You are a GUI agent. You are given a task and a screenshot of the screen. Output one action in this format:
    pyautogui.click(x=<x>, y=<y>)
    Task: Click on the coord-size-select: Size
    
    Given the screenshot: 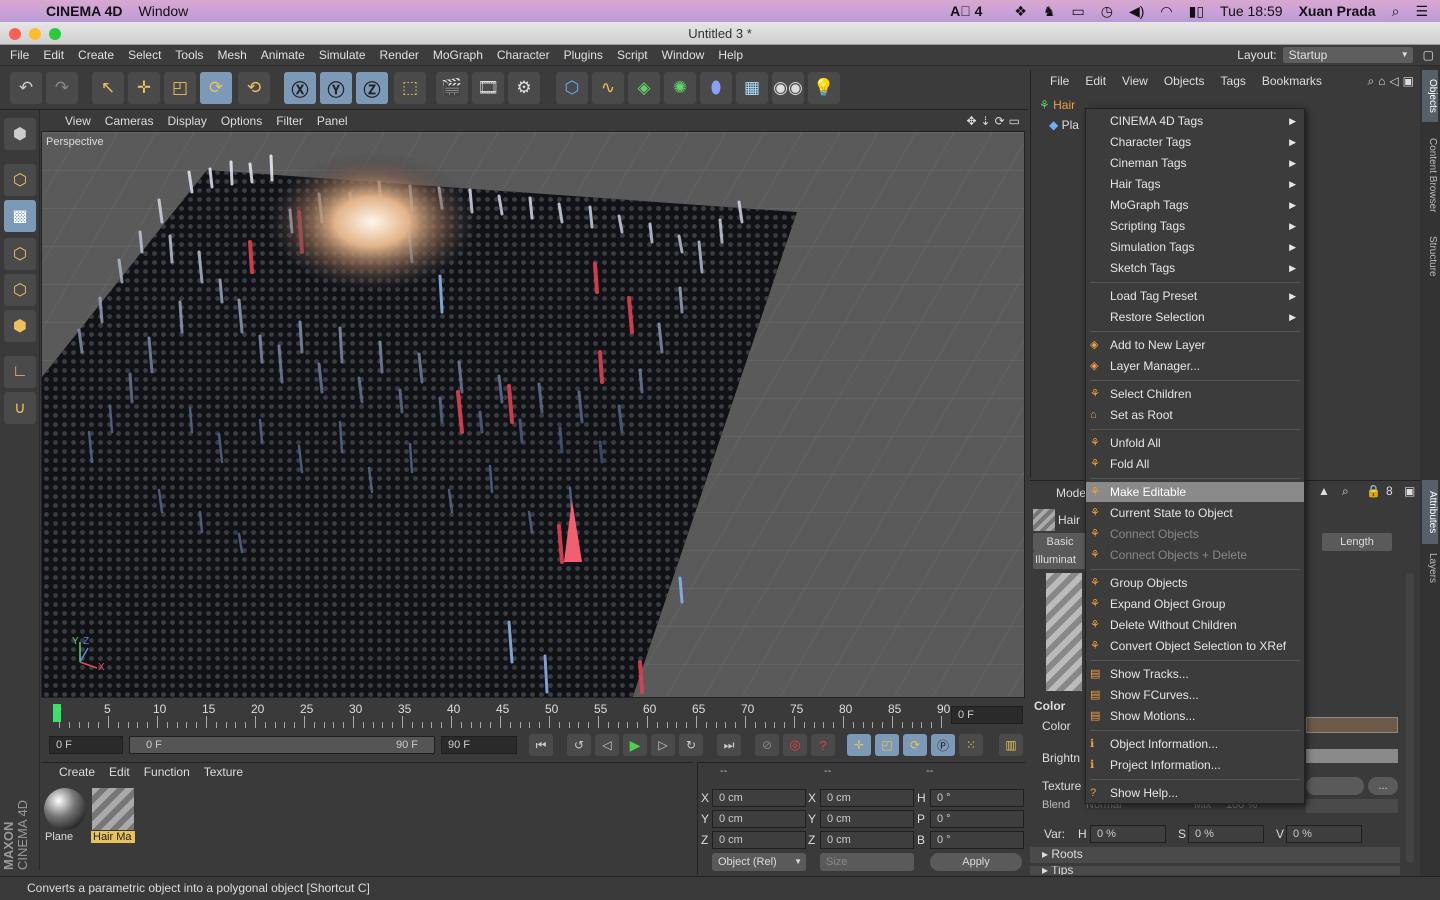 What is the action you would take?
    pyautogui.click(x=867, y=862)
    